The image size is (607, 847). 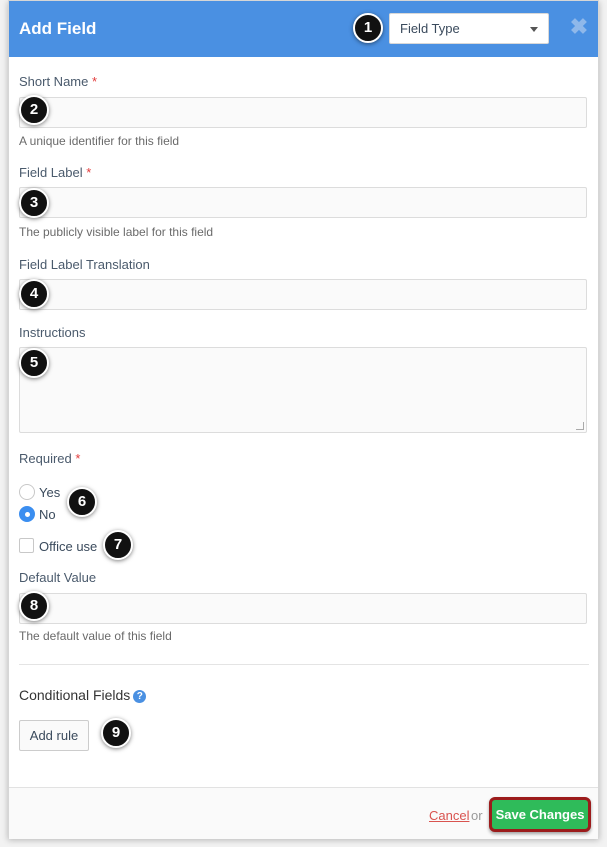 I want to click on conditional-fields-title: Conditional Fields?, so click(x=83, y=695).